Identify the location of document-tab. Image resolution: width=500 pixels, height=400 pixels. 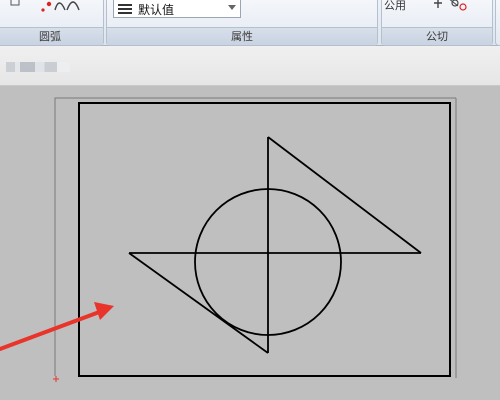
(38, 67).